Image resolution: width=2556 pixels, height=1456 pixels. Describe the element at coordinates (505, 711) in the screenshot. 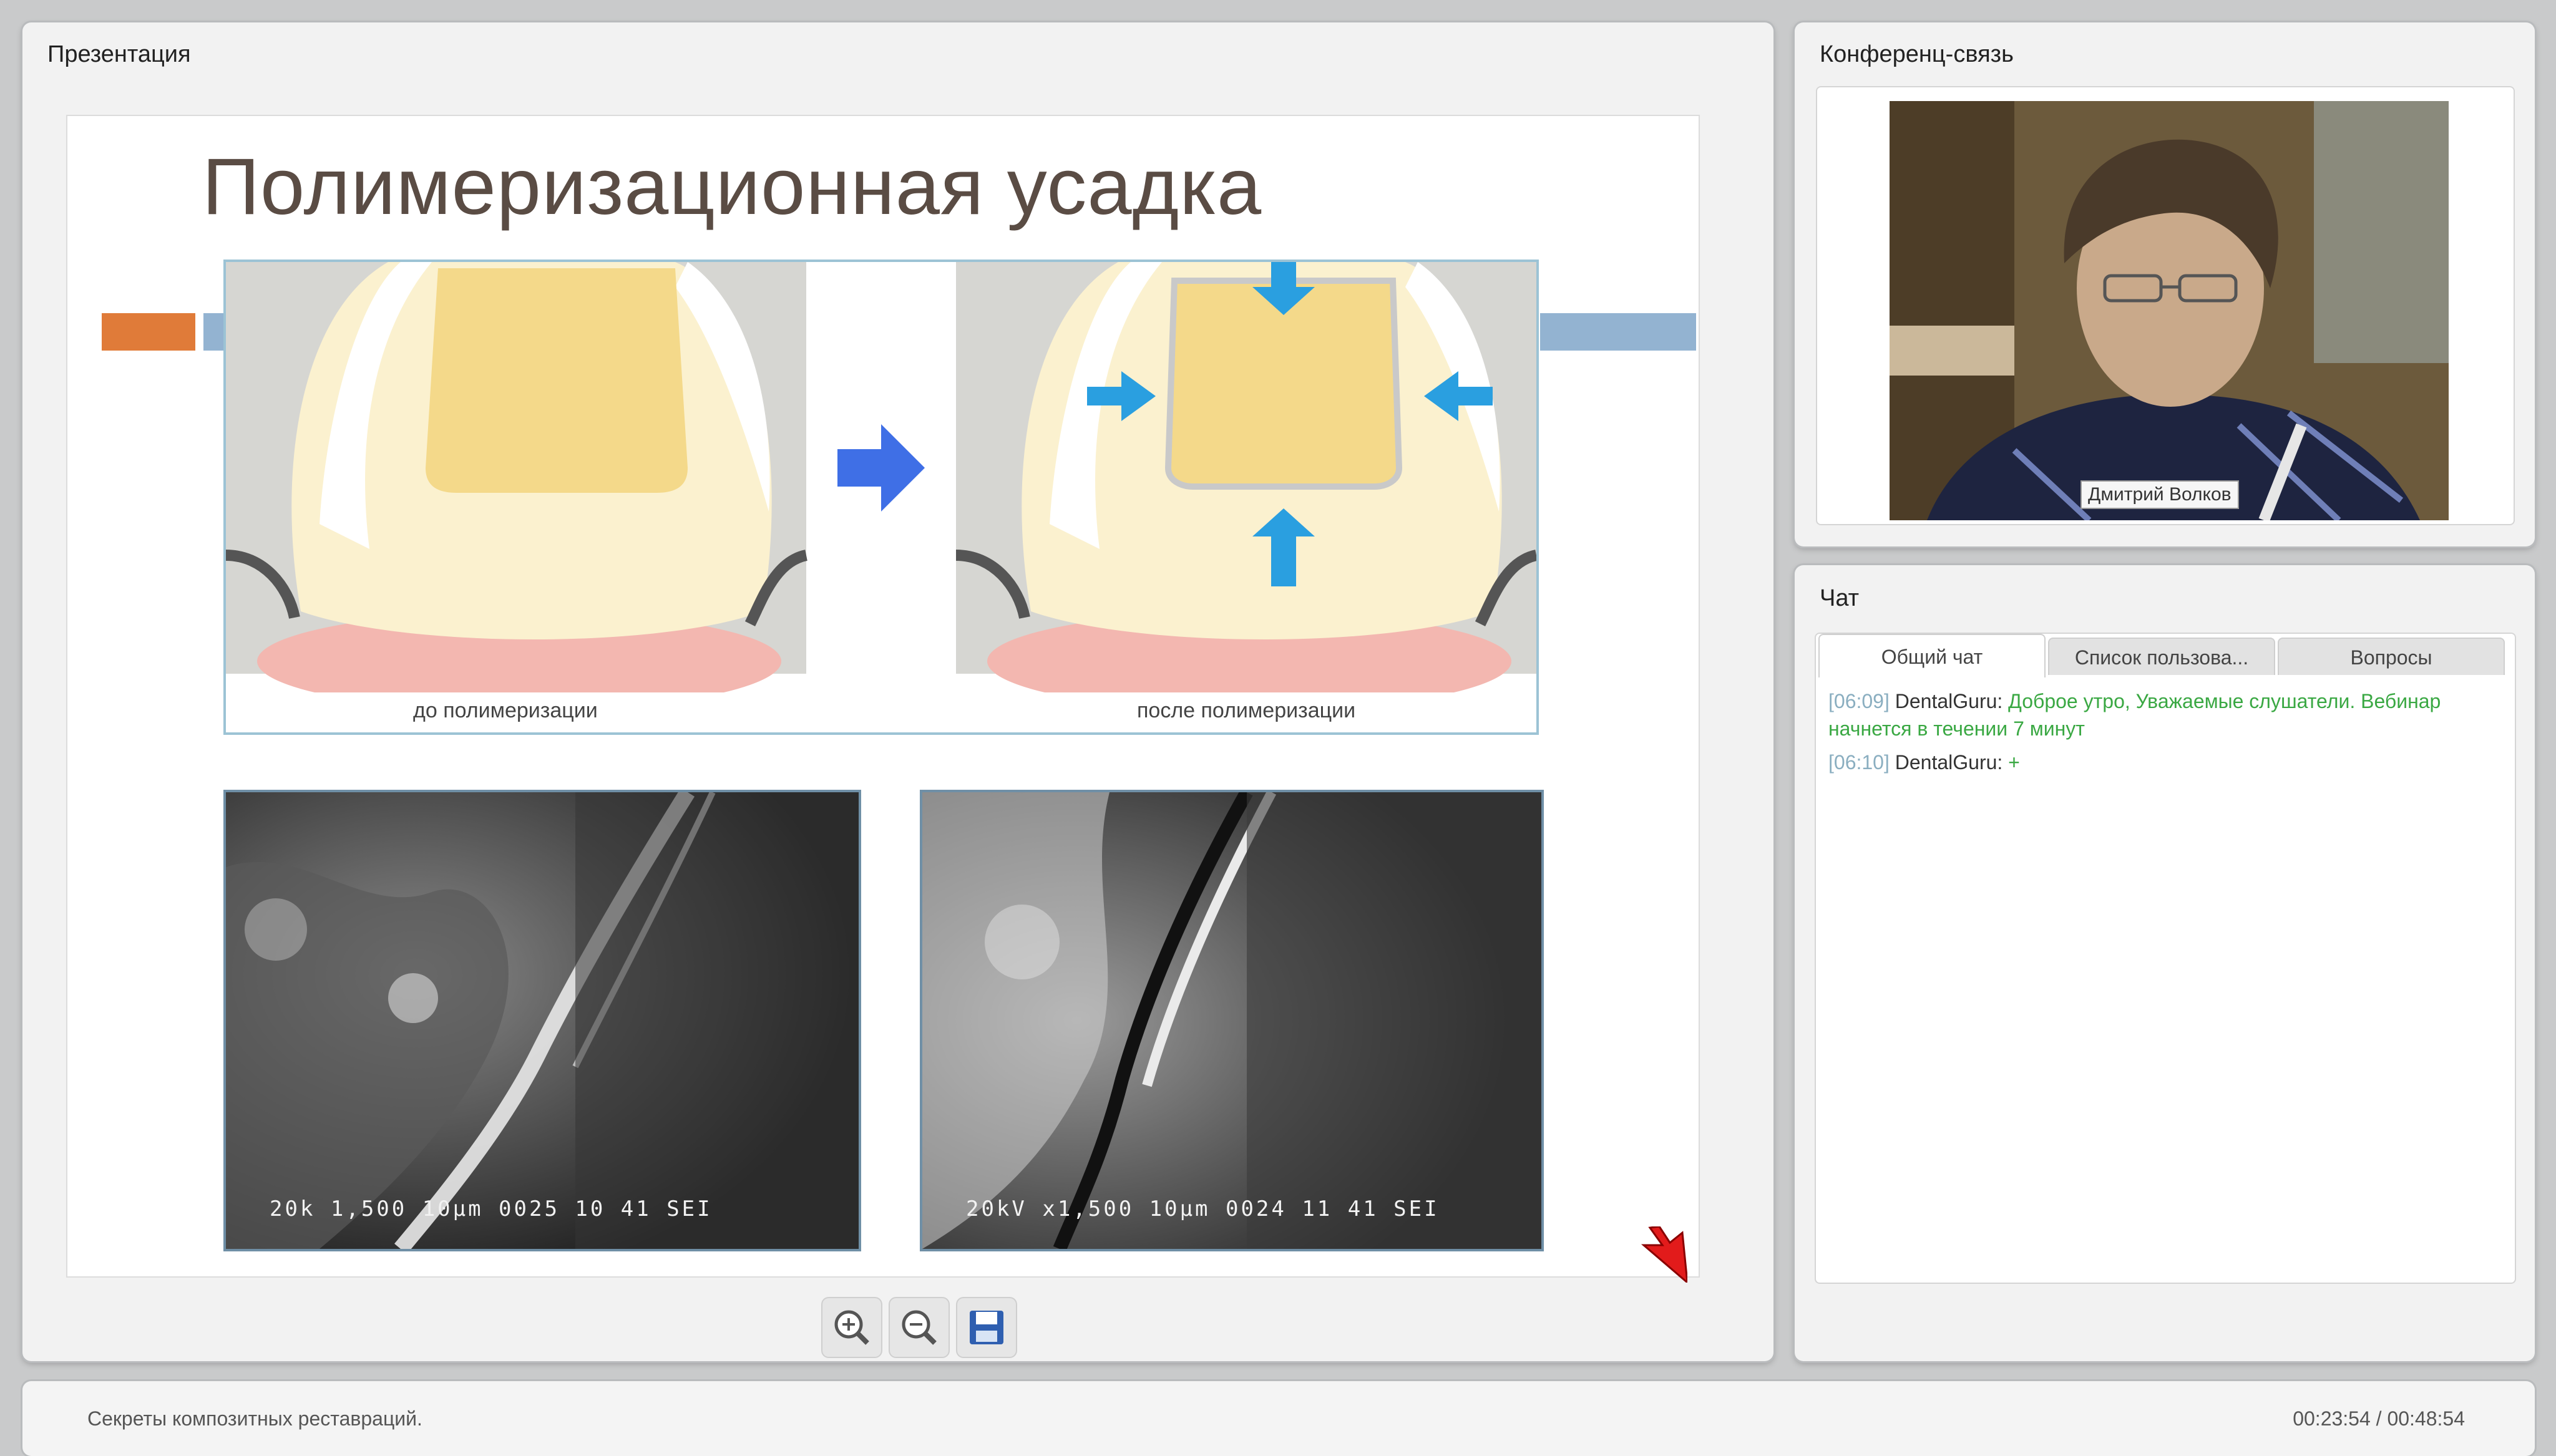

I see `caption-before-polymerization: до полимеризации` at that location.